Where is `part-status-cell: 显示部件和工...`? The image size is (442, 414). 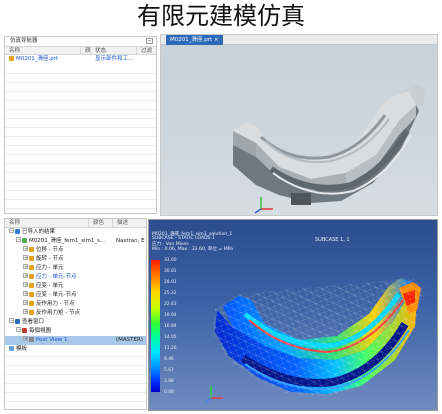 part-status-cell: 显示部件和工... is located at coordinates (114, 59).